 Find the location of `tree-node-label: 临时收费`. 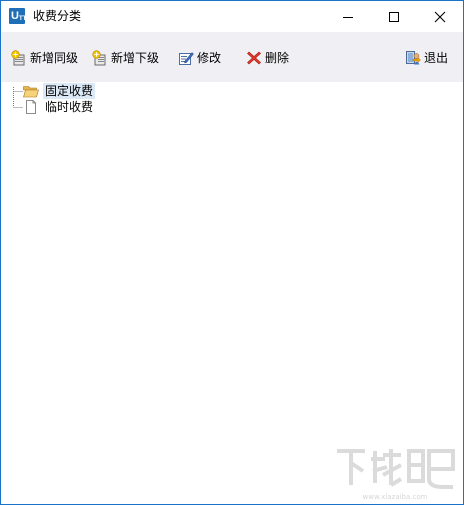

tree-node-label: 临时收费 is located at coordinates (69, 107).